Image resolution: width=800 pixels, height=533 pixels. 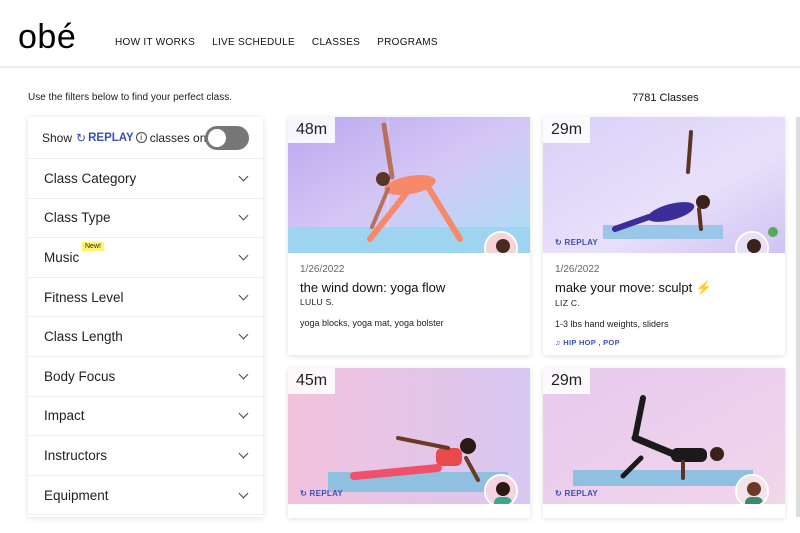 What do you see at coordinates (409, 185) in the screenshot?
I see `class-thumbnail: 48m` at bounding box center [409, 185].